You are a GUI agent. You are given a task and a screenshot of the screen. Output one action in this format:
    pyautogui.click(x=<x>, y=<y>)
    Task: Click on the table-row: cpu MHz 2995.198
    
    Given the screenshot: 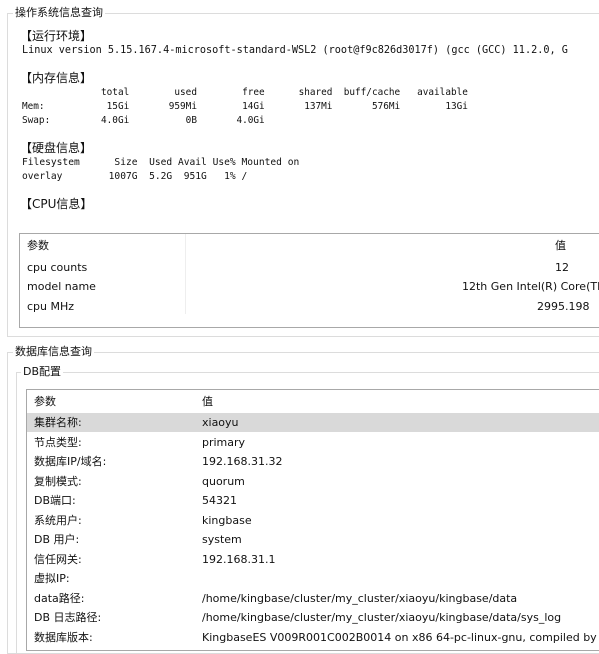 What is the action you would take?
    pyautogui.click(x=309, y=306)
    